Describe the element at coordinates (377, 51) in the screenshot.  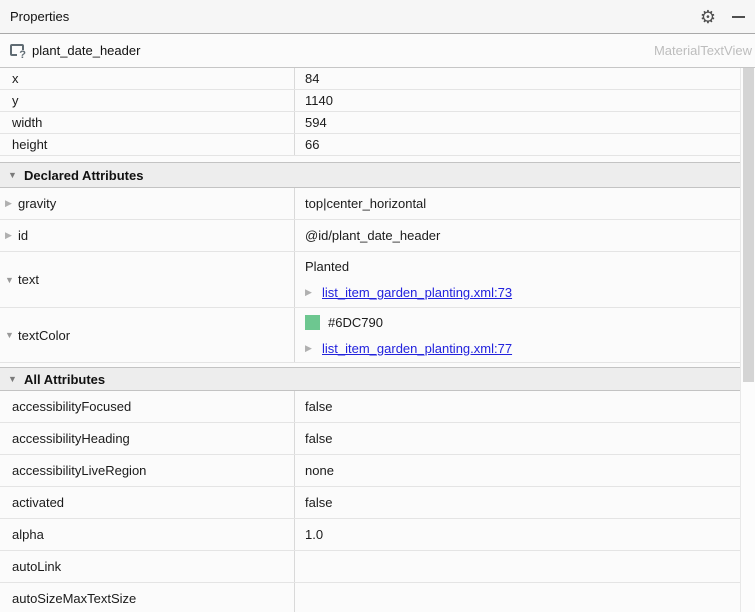
I see `selected-component-row: ? plant_date_header MaterialTextView` at that location.